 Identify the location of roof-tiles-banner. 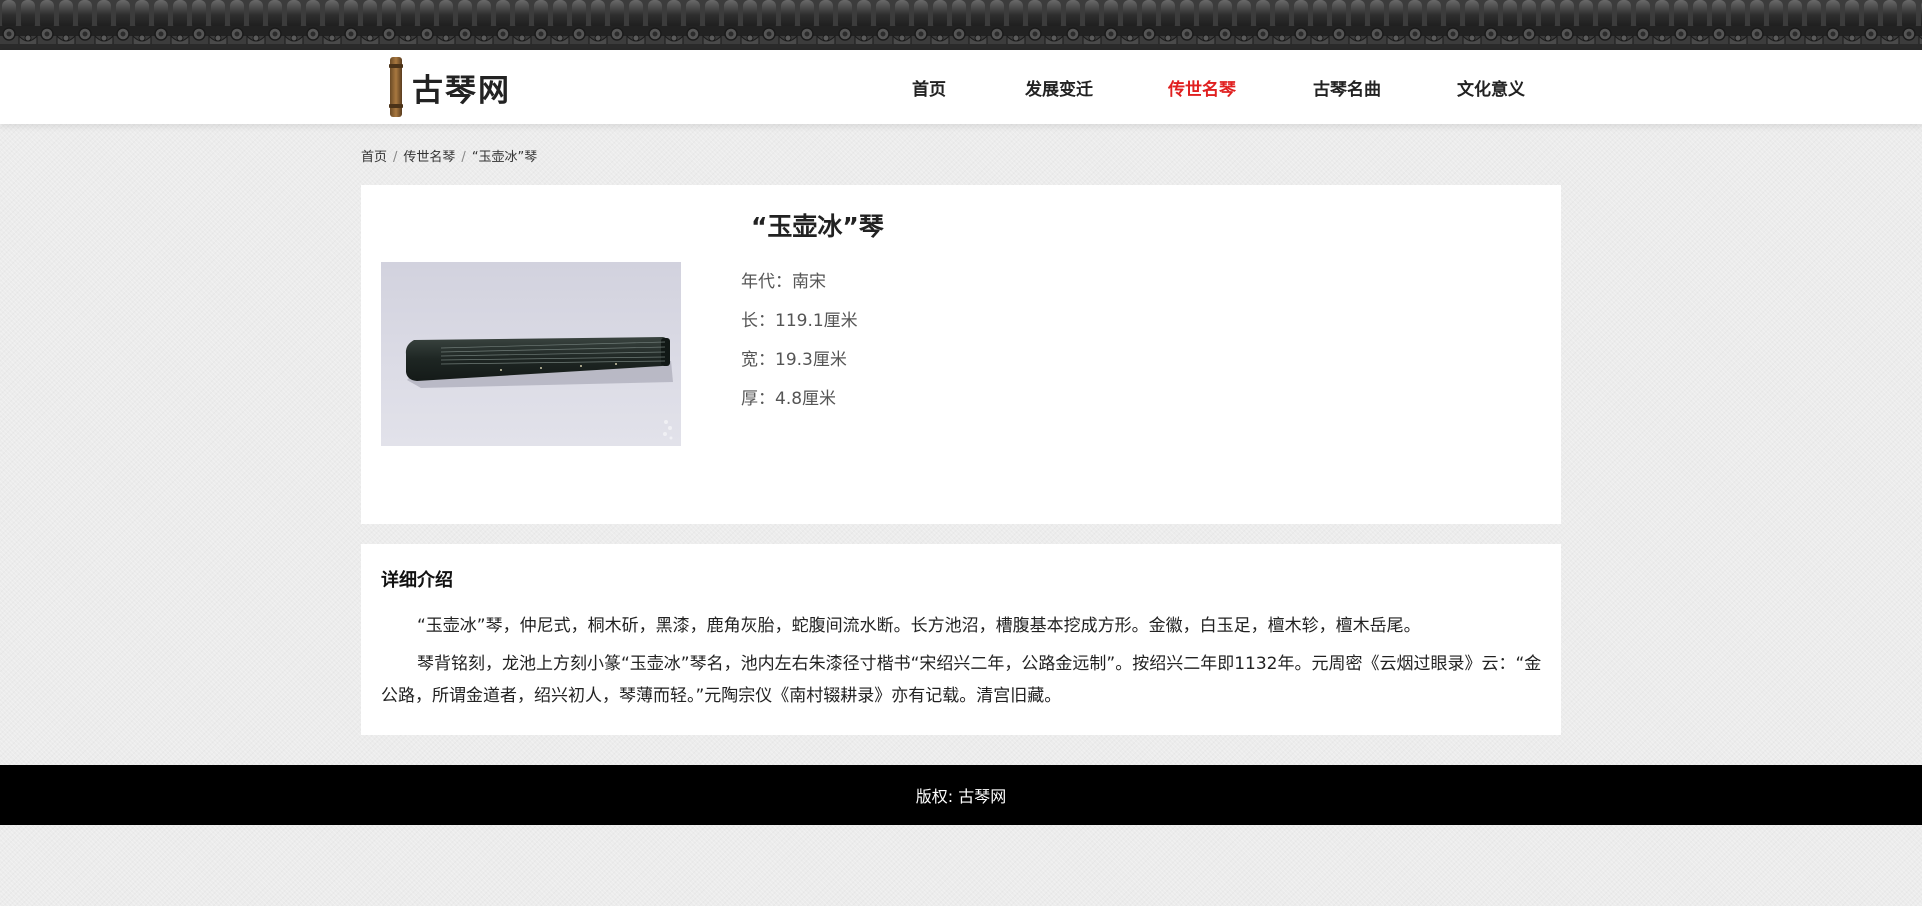
(961, 25).